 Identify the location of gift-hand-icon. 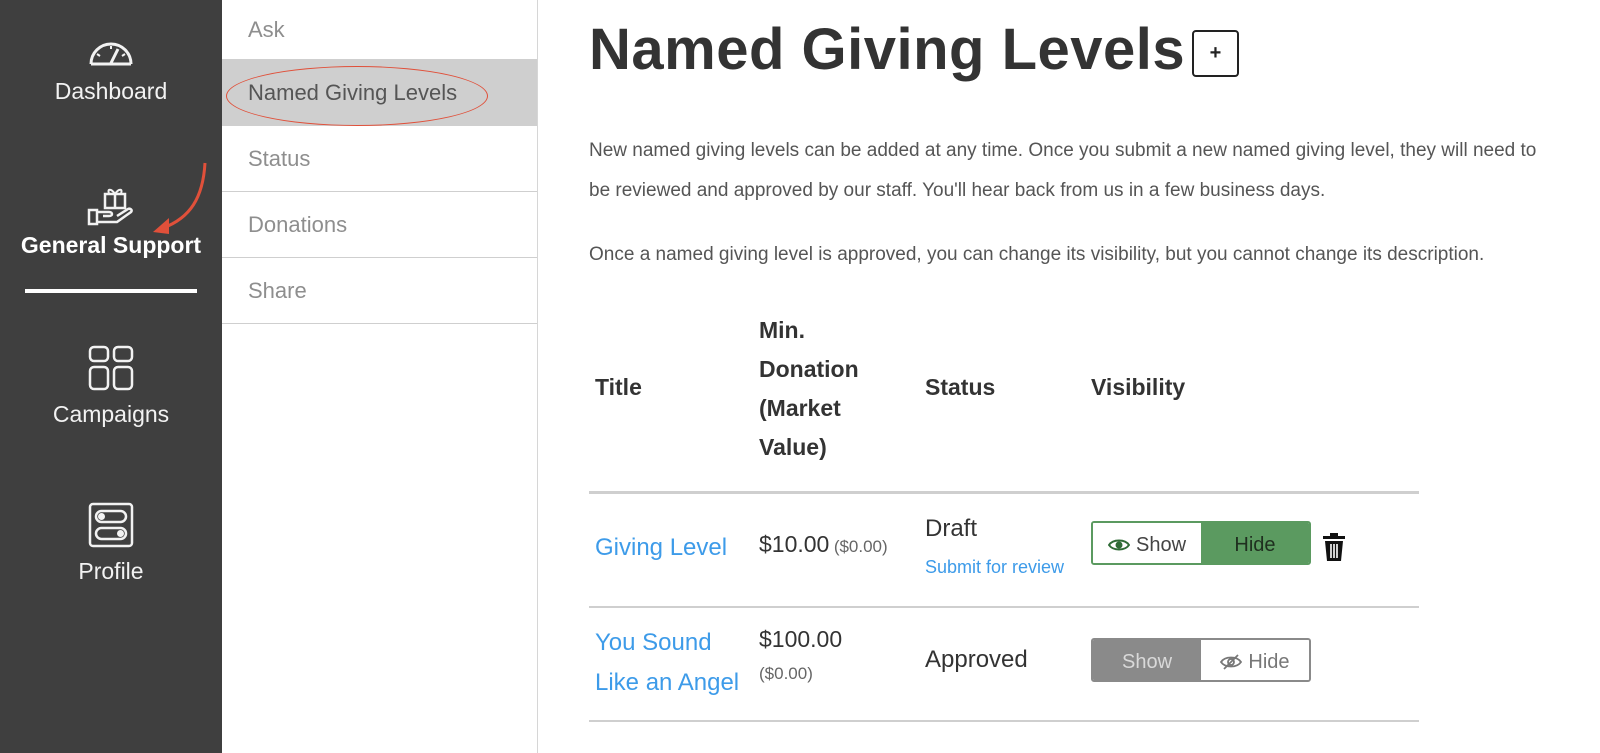
(110, 207).